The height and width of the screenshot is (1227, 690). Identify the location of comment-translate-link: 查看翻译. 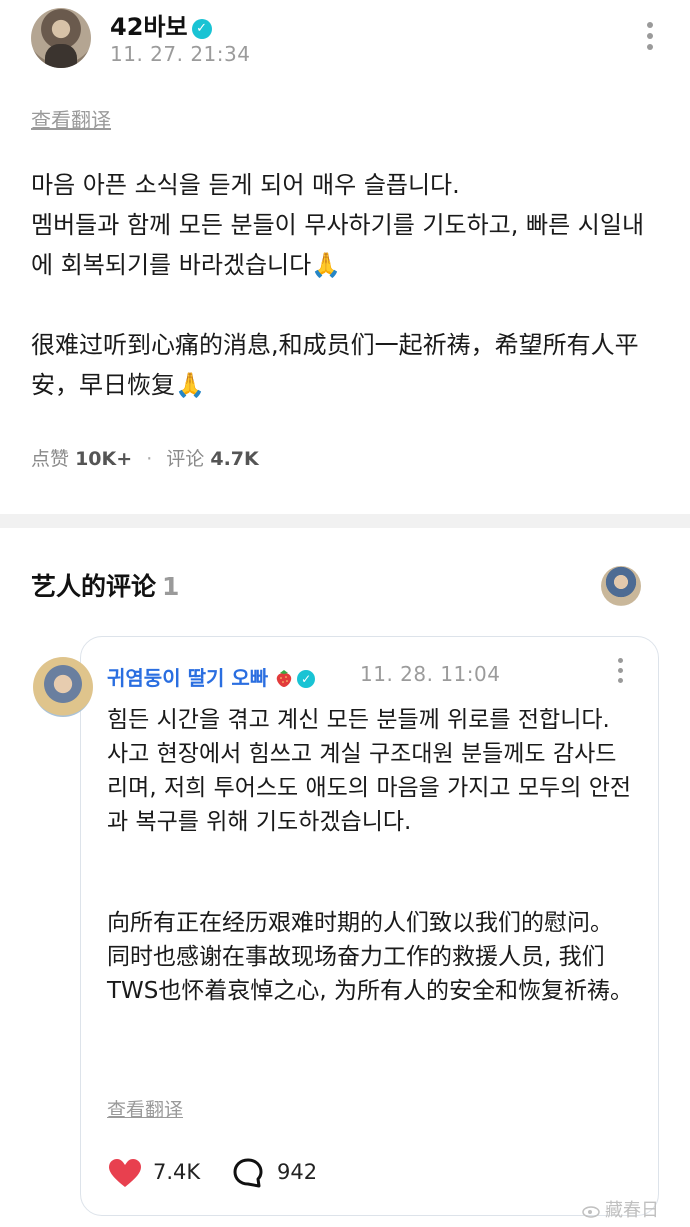
(145, 1108).